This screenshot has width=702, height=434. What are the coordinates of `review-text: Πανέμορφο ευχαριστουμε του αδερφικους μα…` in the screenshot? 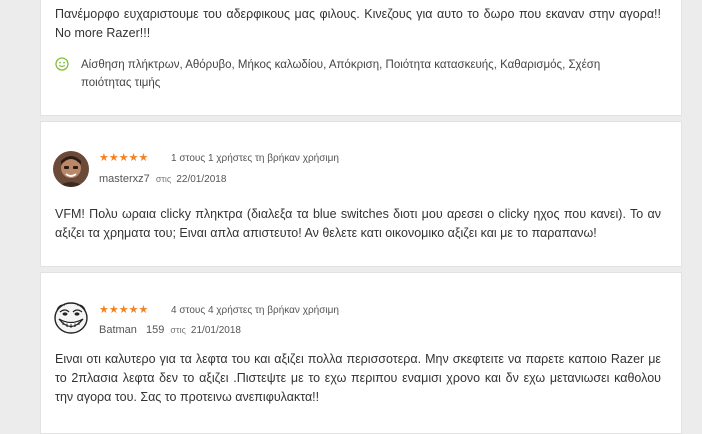 It's located at (358, 23).